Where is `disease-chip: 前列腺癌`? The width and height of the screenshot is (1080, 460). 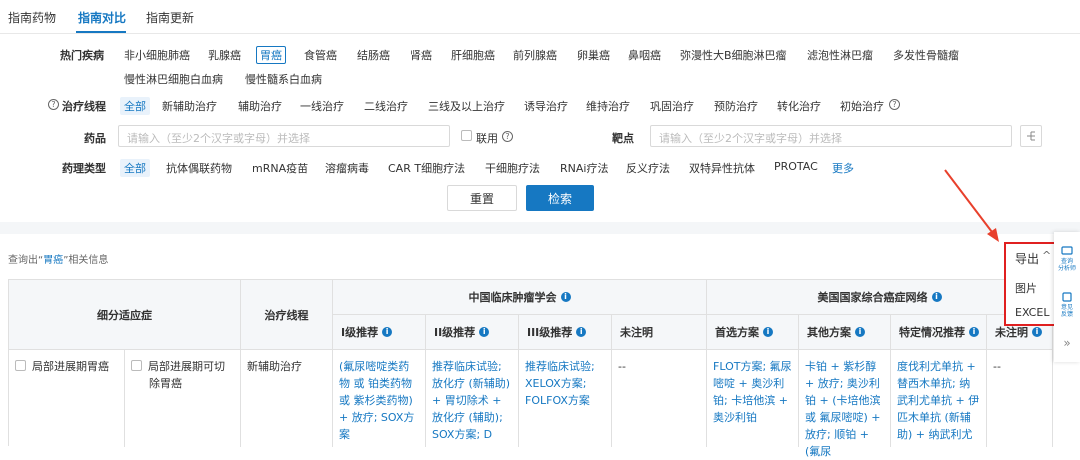 disease-chip: 前列腺癌 is located at coordinates (535, 55).